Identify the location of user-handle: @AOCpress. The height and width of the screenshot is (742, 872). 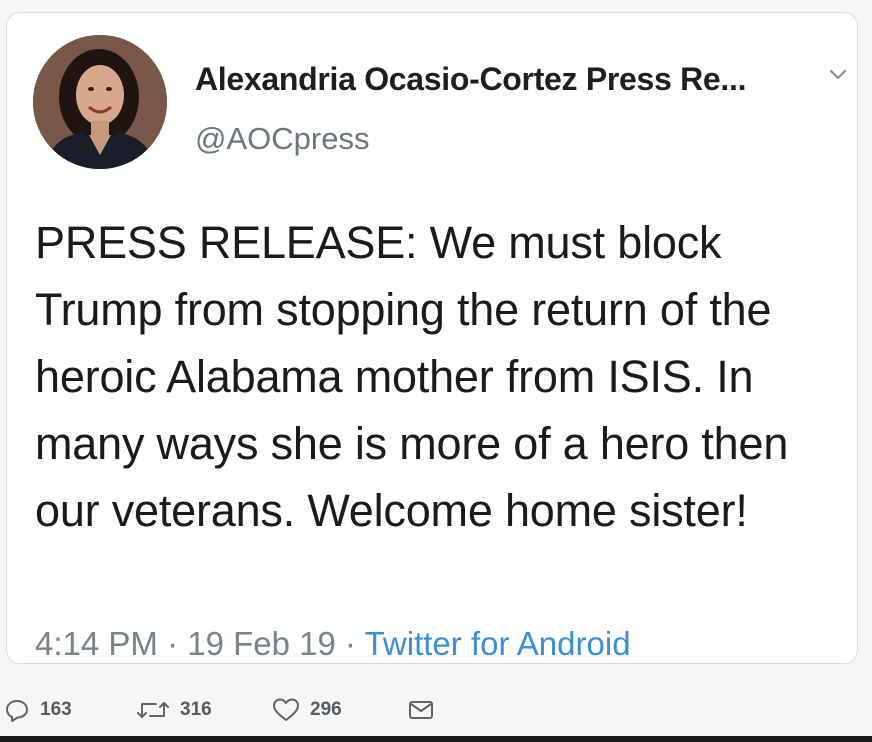
(282, 139).